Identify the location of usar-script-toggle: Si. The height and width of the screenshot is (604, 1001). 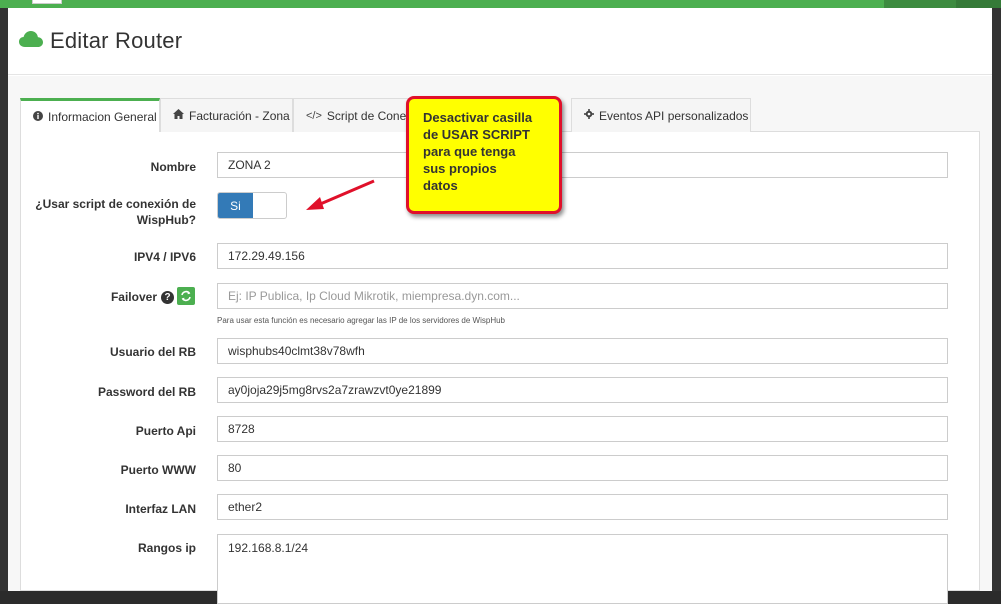
(252, 205).